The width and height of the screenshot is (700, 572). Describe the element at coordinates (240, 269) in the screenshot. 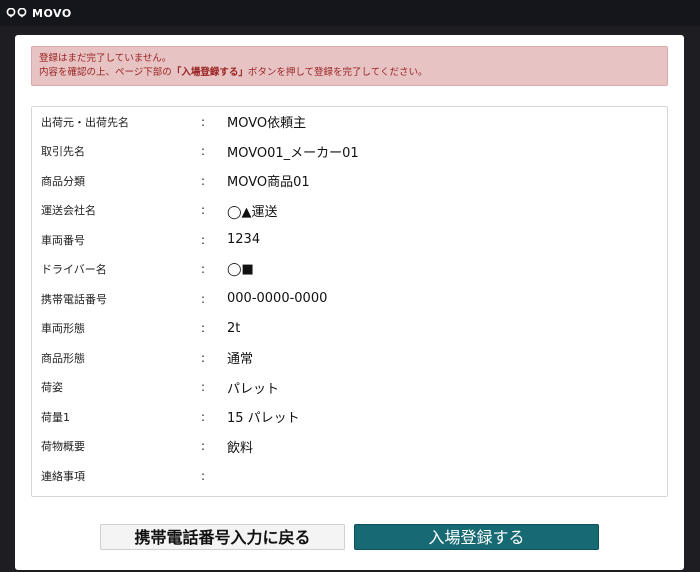

I see `detail-value: ◯■` at that location.